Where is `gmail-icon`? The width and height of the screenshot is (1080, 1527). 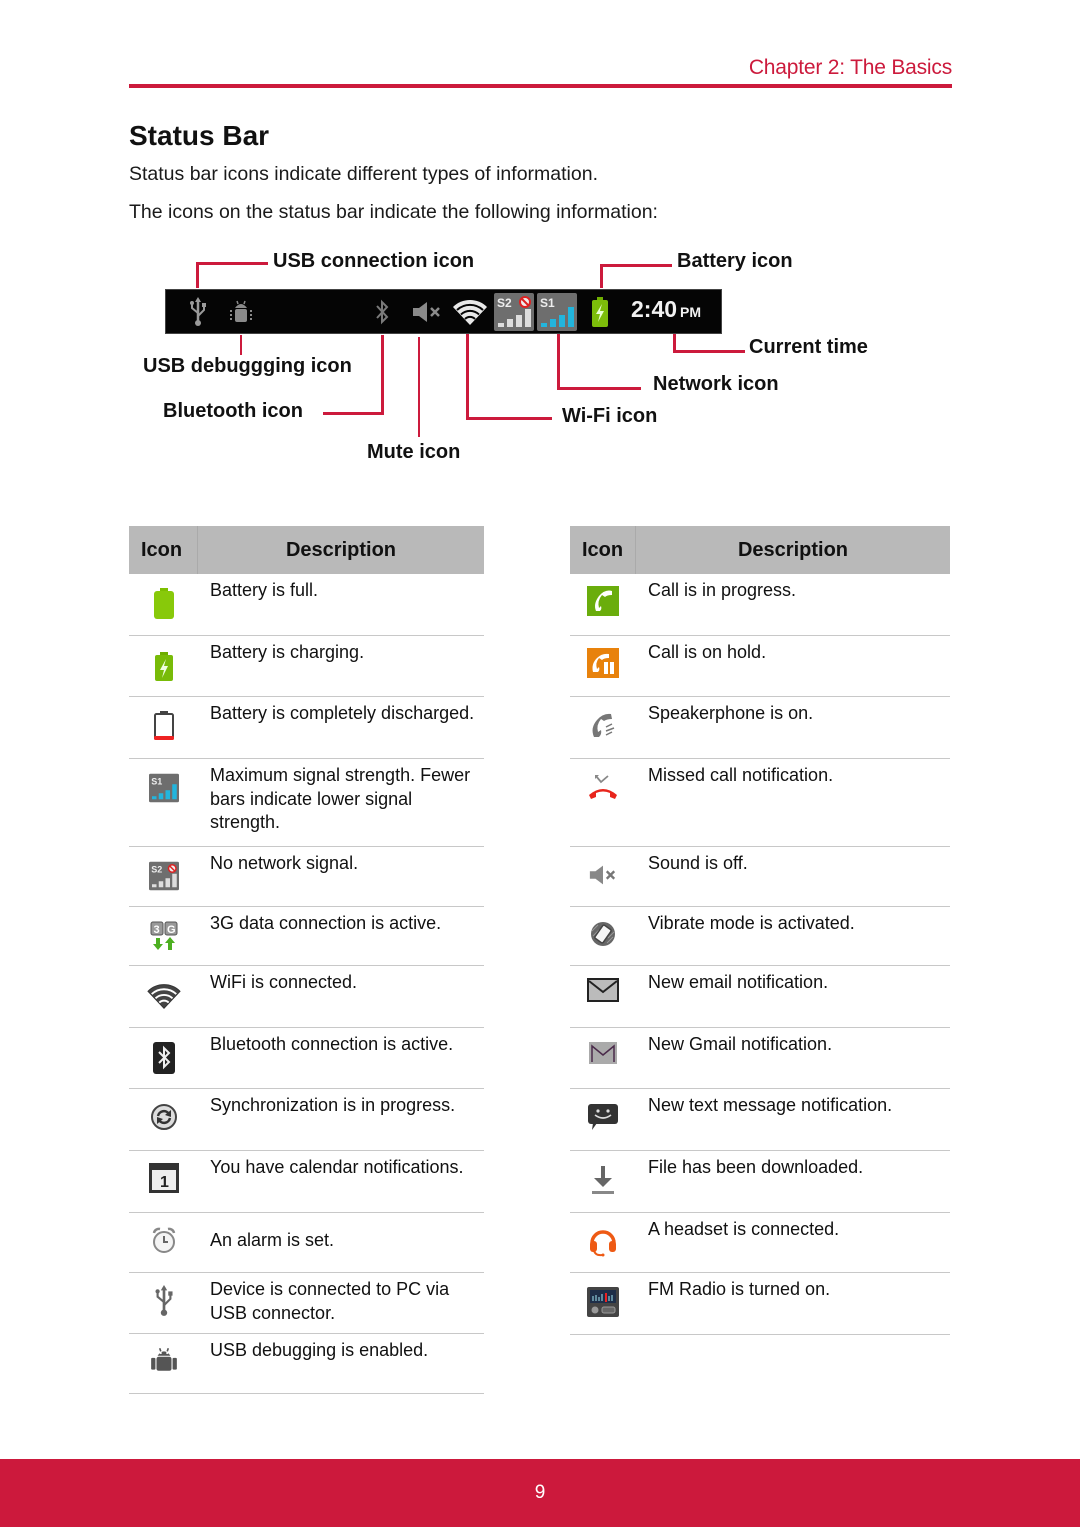 gmail-icon is located at coordinates (603, 1058).